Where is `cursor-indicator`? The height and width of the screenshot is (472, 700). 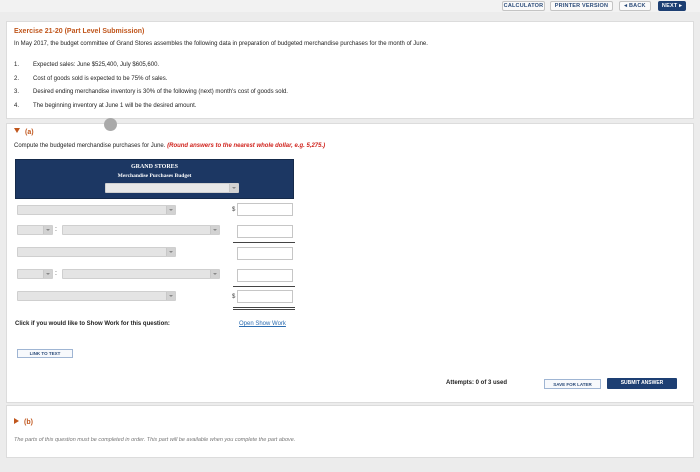 cursor-indicator is located at coordinates (110, 124).